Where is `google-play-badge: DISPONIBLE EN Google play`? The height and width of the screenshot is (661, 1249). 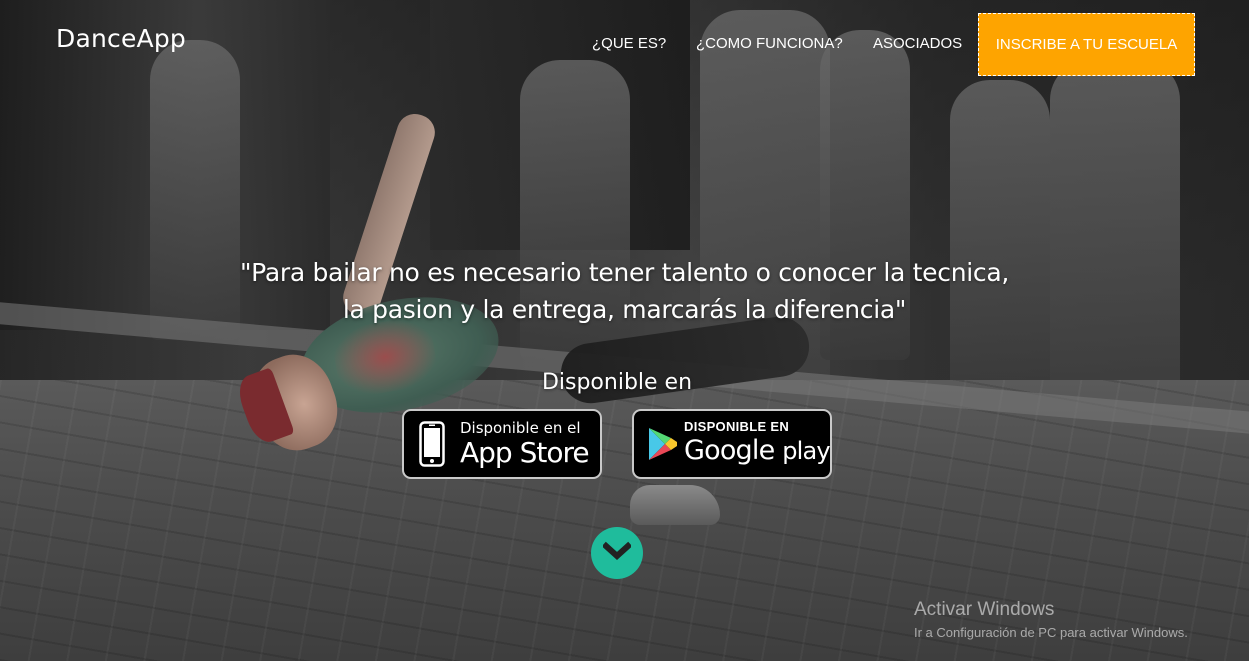
google-play-badge: DISPONIBLE EN Google play is located at coordinates (732, 444).